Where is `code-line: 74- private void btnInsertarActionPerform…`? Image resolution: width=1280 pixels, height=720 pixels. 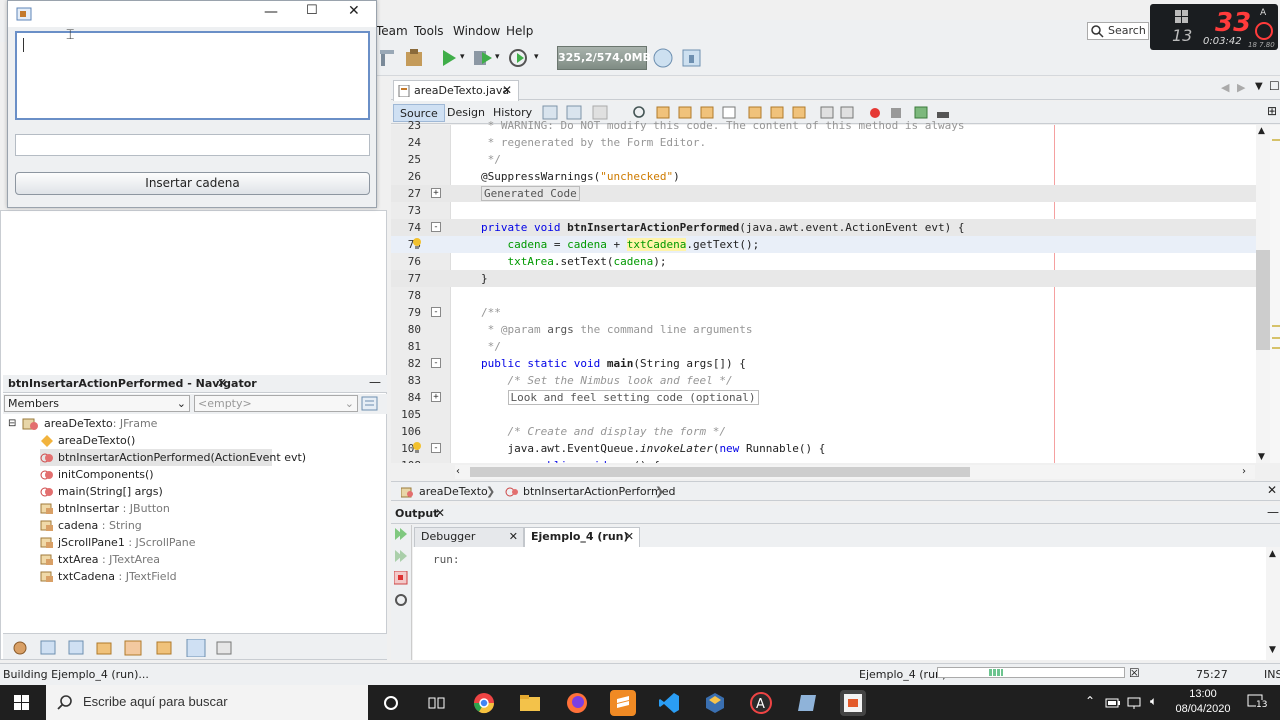
code-line: 74- private void btnInsertarActionPerform… is located at coordinates (824, 227).